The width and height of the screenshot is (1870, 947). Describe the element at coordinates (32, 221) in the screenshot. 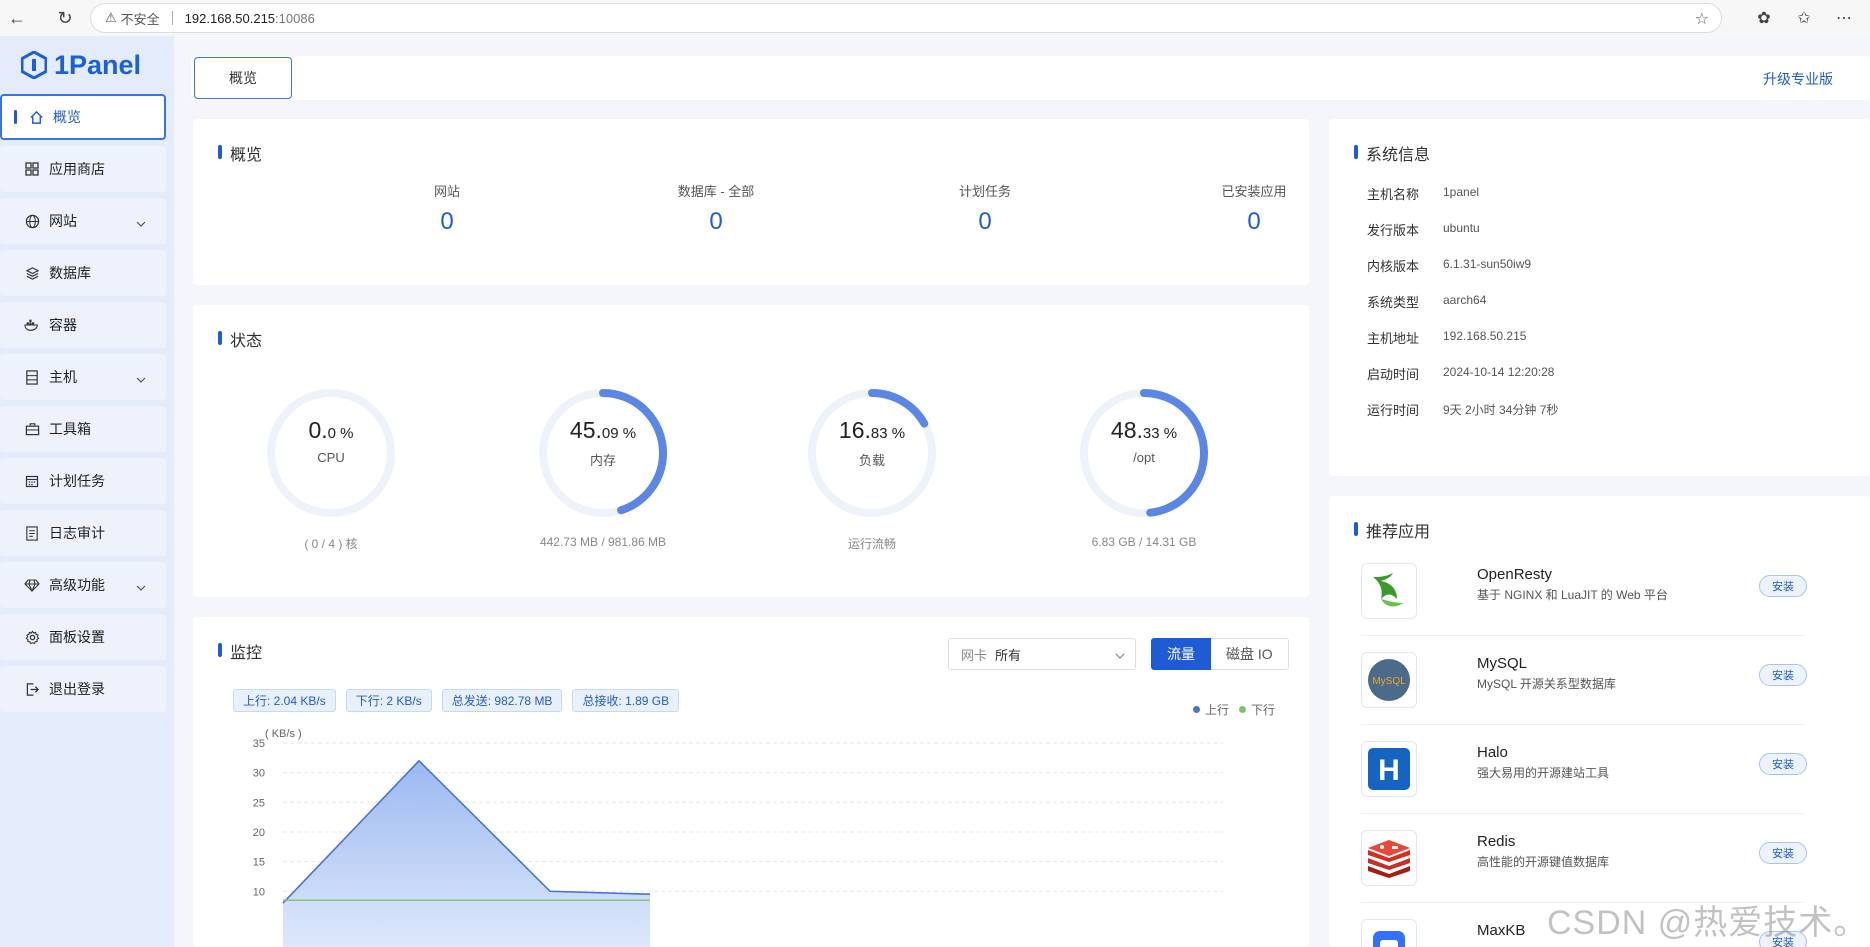

I see `globe-icon` at that location.